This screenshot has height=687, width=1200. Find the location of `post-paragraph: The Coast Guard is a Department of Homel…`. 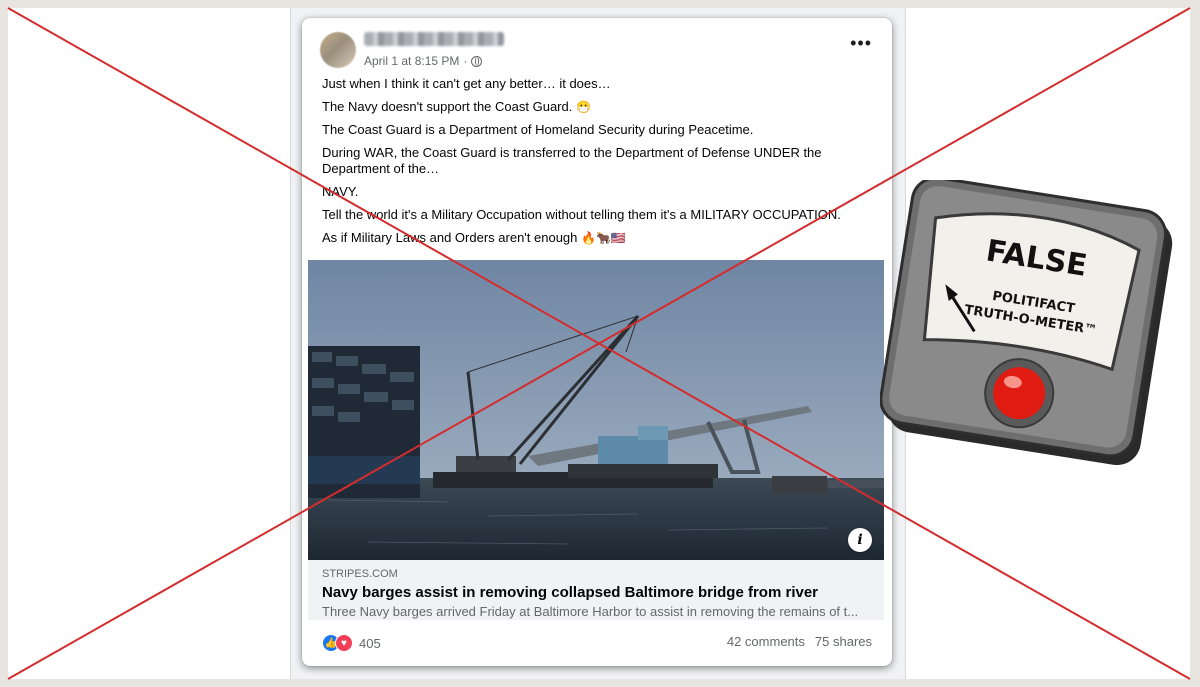

post-paragraph: The Coast Guard is a Department of Homel… is located at coordinates (538, 129).